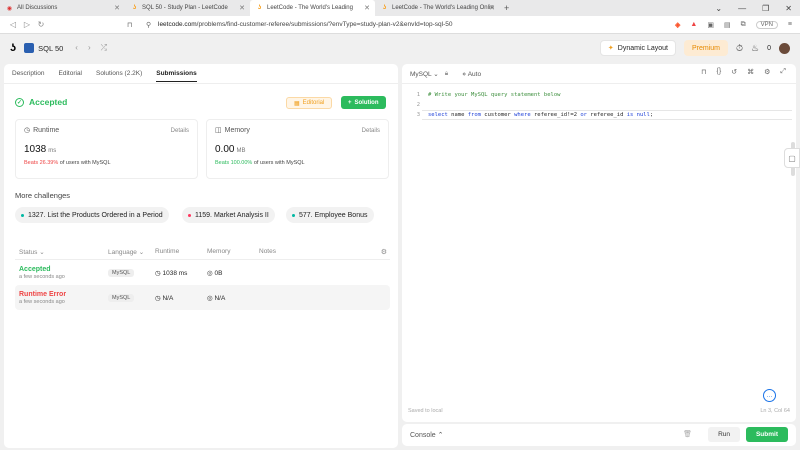  Describe the element at coordinates (27, 24) in the screenshot. I see `forward-icon: ▷` at that location.